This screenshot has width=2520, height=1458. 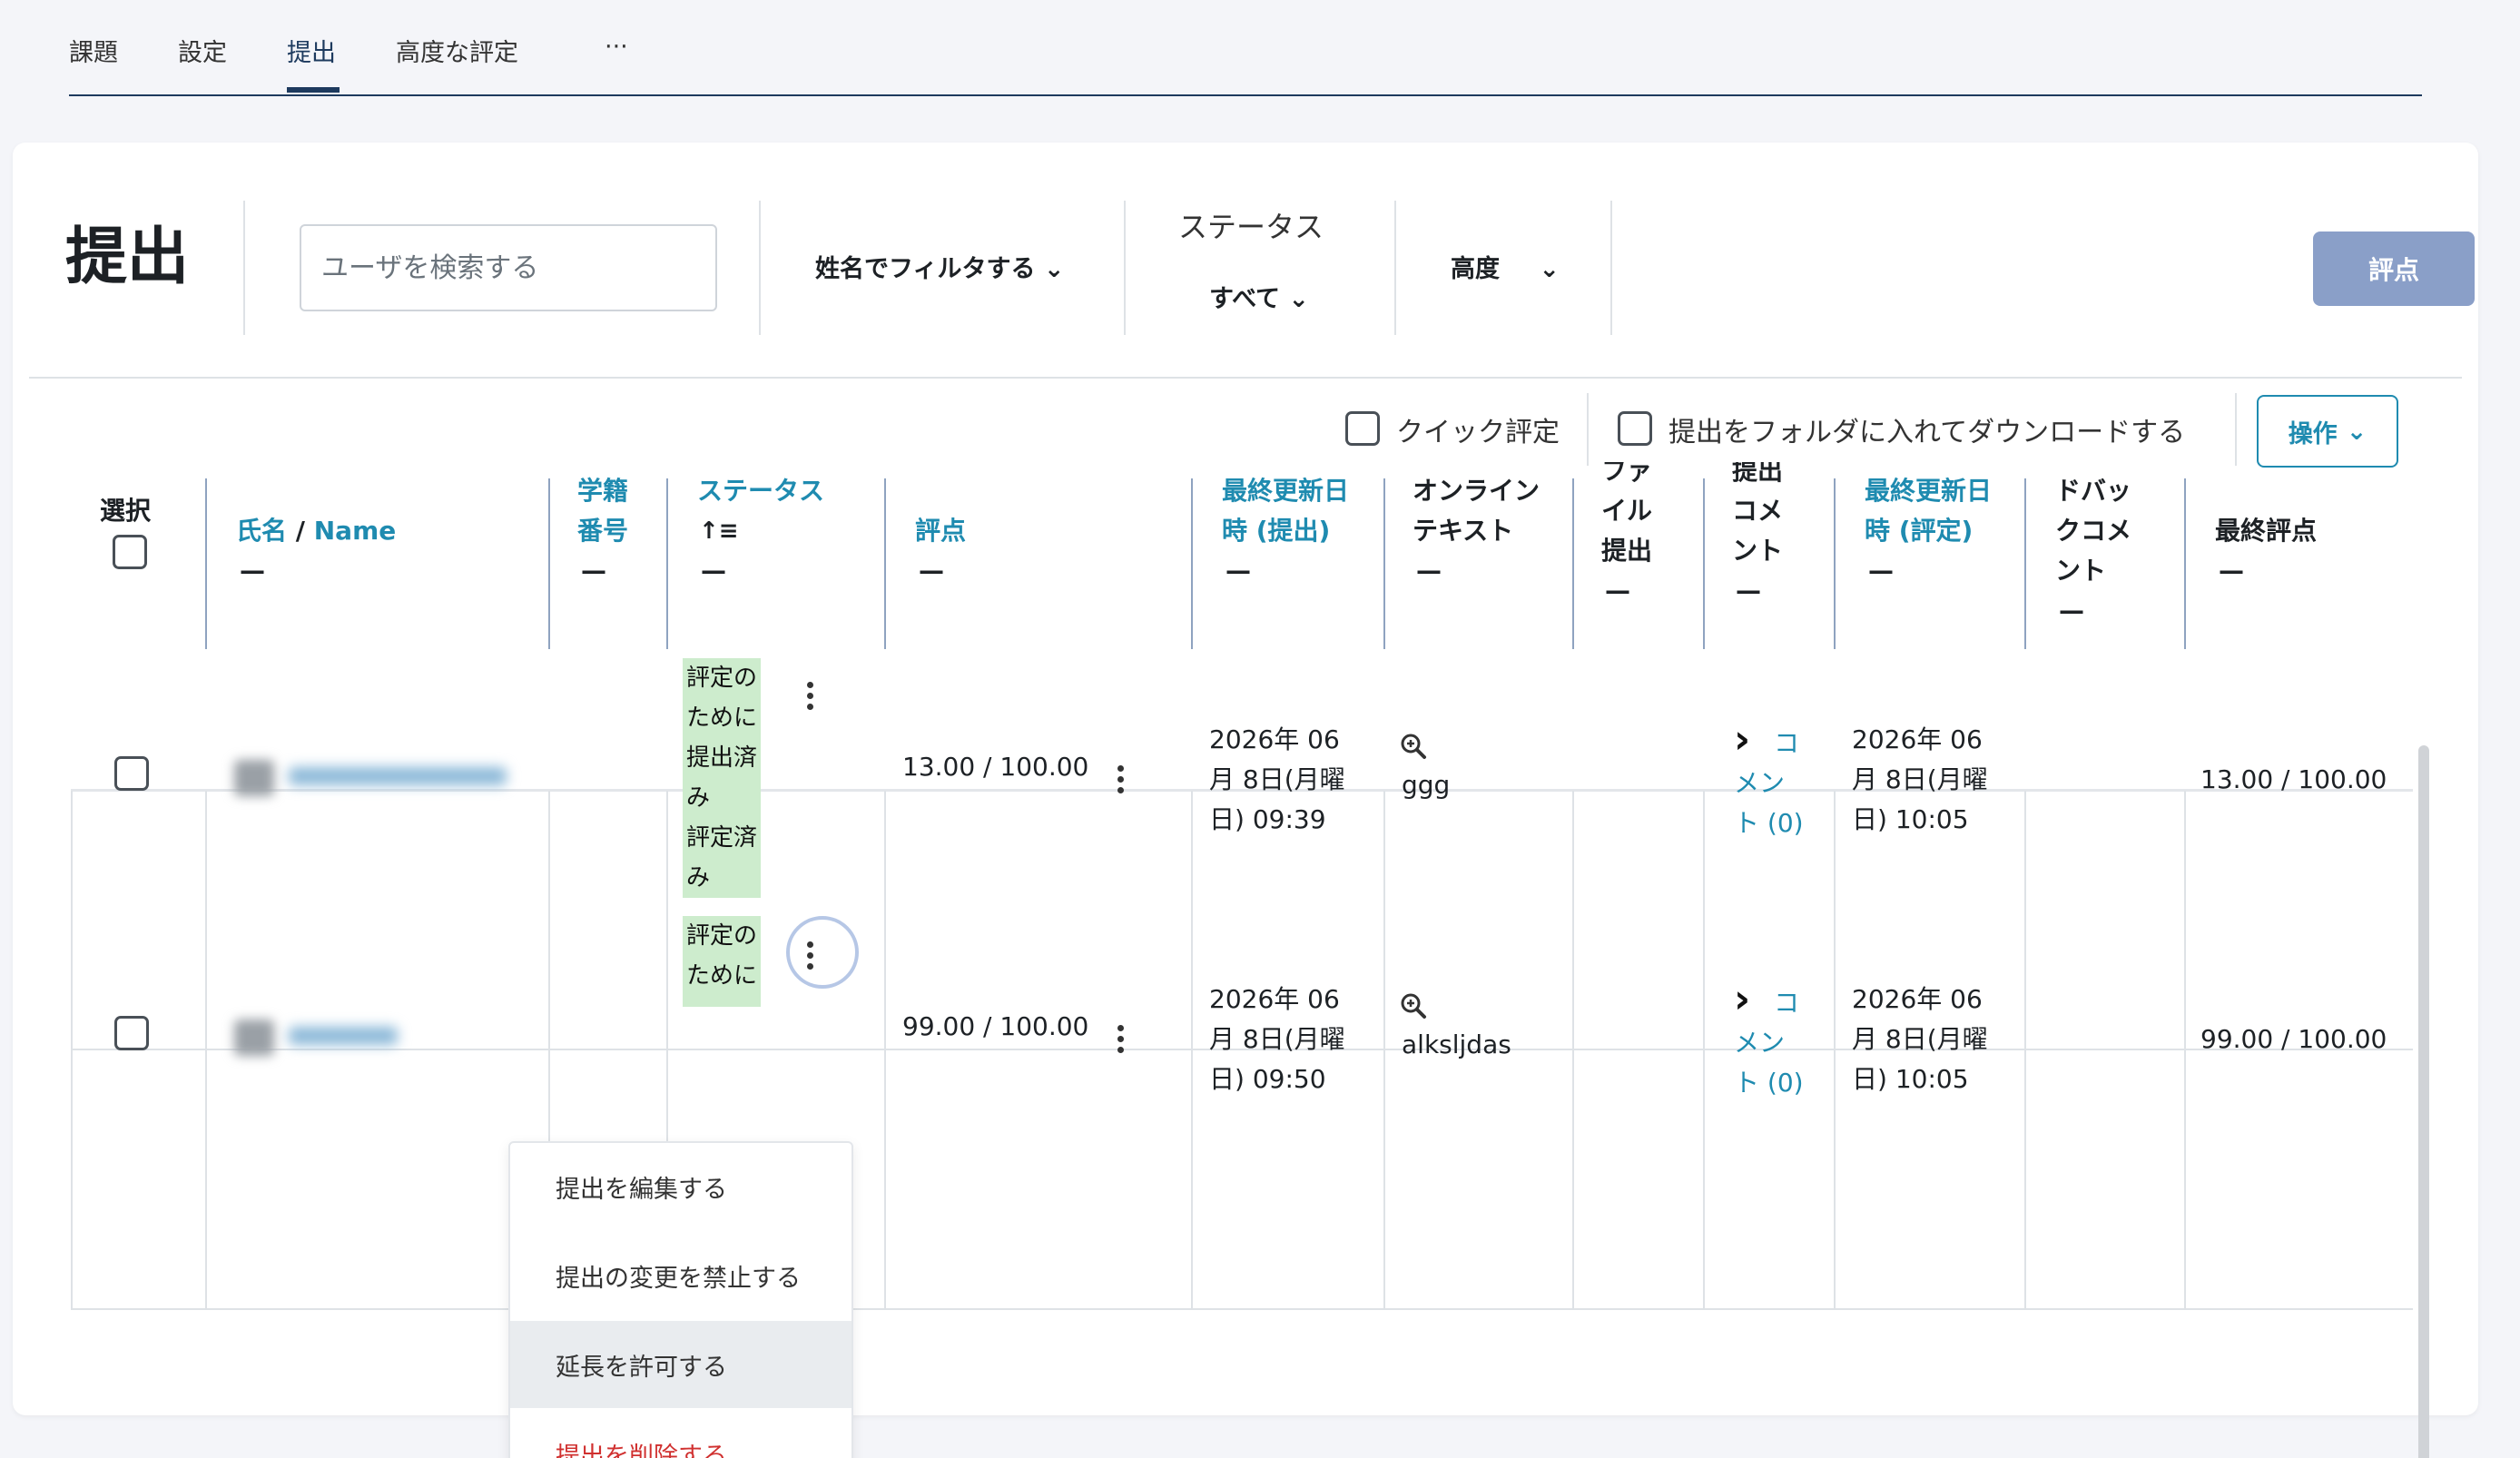 What do you see at coordinates (2294, 779) in the screenshot?
I see `final-grade-value: 13.00 / 100.00` at bounding box center [2294, 779].